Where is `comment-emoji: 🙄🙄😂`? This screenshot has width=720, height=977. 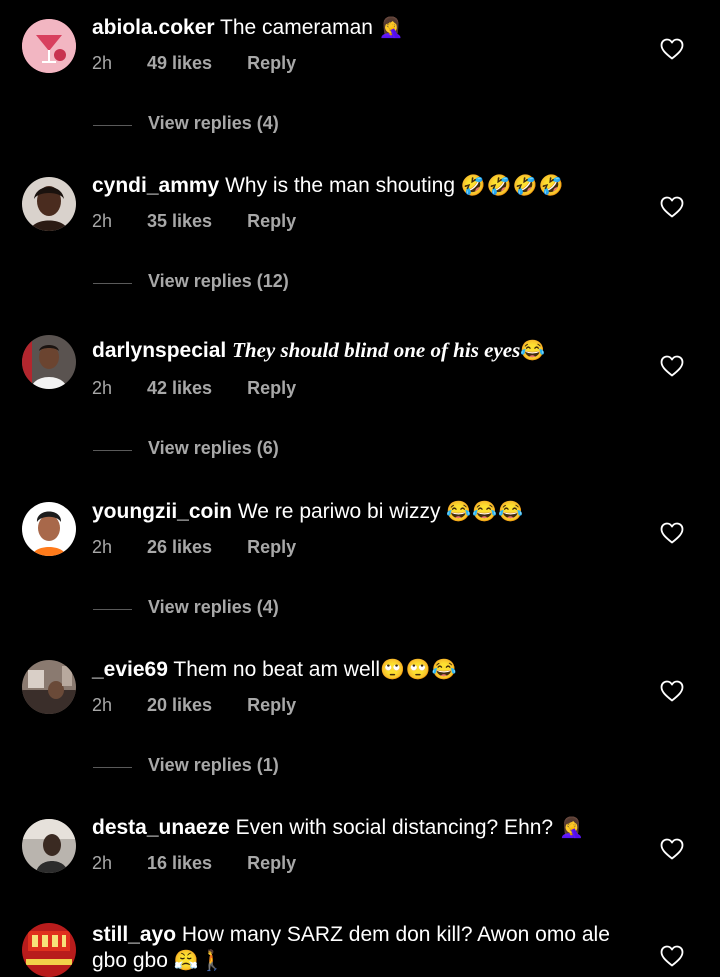 comment-emoji: 🙄🙄😂 is located at coordinates (419, 670).